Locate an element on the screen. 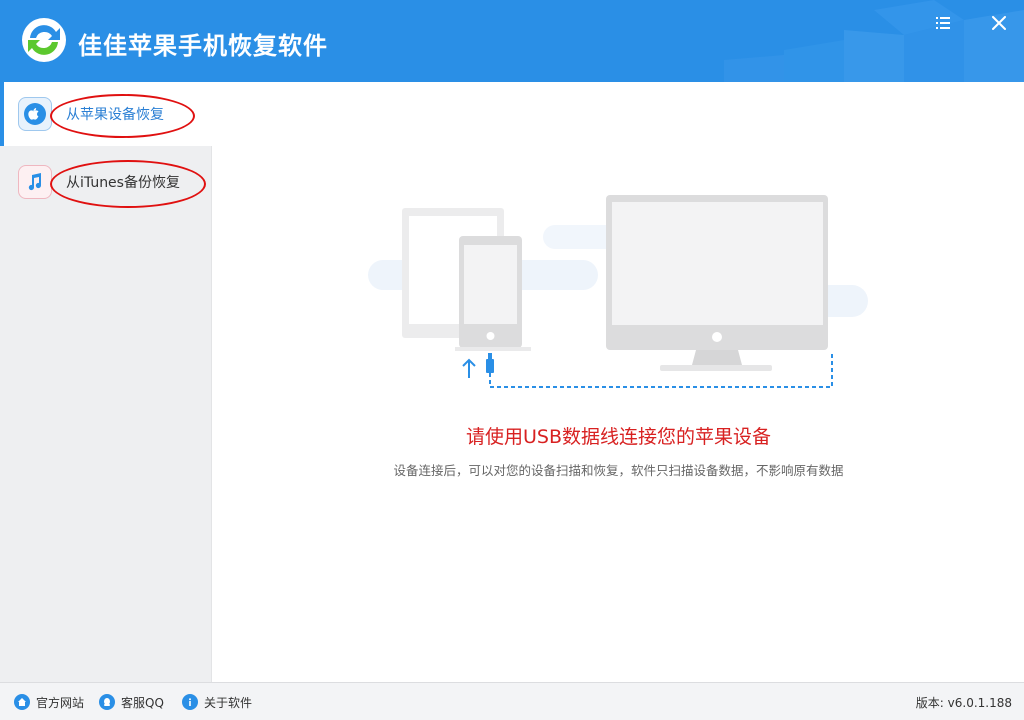 This screenshot has width=1024, height=720. menu-icon is located at coordinates (943, 23).